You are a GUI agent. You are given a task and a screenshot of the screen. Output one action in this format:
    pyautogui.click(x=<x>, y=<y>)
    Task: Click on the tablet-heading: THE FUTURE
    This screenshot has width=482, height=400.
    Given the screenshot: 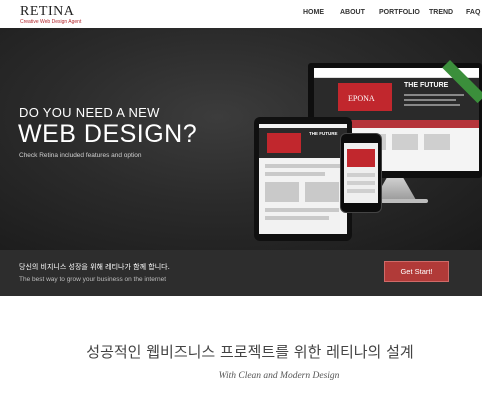 What is the action you would take?
    pyautogui.click(x=323, y=133)
    